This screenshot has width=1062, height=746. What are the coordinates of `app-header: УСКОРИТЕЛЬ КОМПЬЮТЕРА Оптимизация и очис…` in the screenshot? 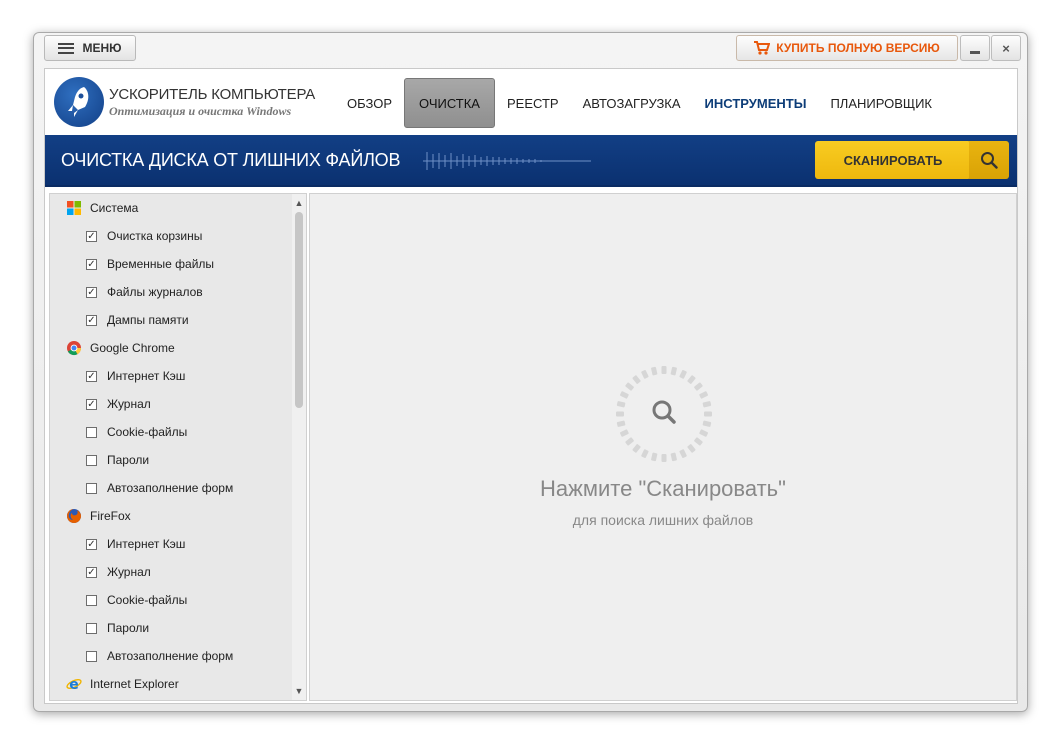 It's located at (531, 102).